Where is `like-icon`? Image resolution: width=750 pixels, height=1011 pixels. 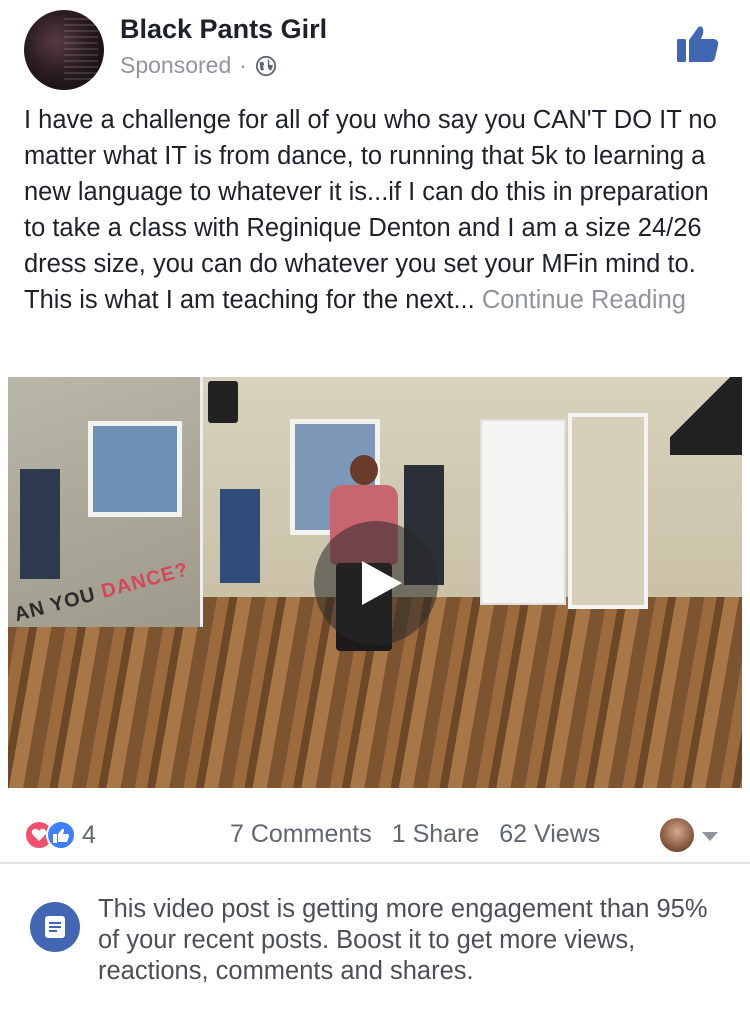 like-icon is located at coordinates (61, 835).